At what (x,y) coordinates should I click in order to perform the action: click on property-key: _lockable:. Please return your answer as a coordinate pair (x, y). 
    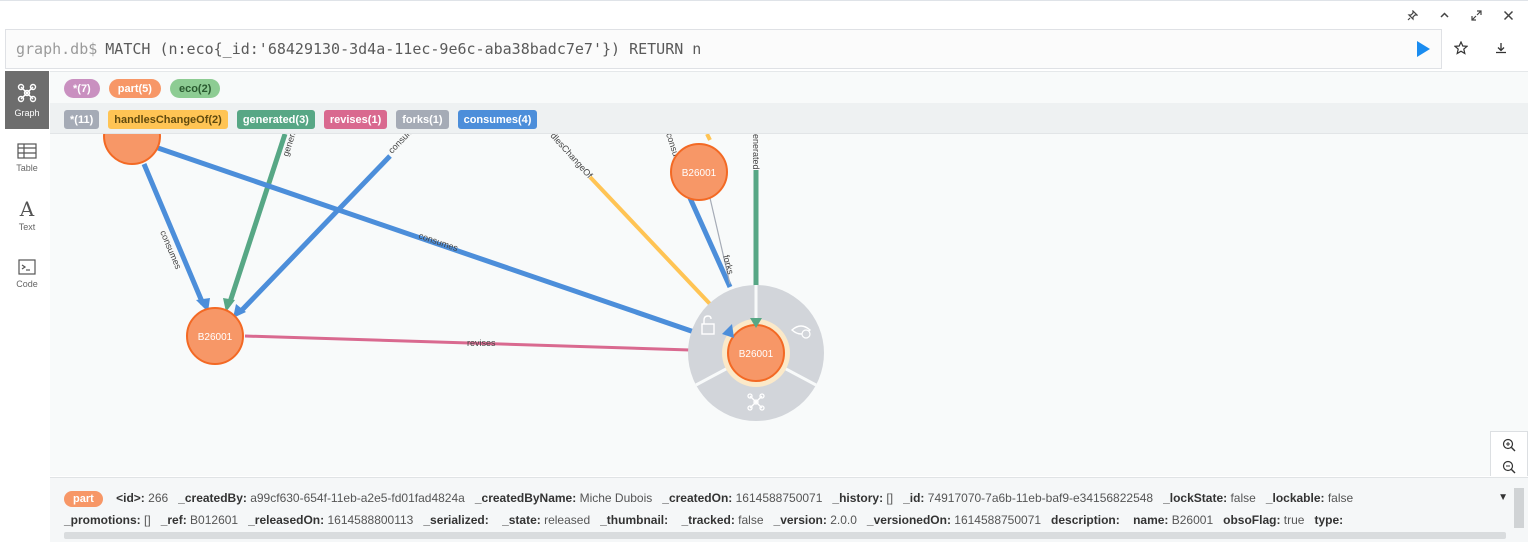
    Looking at the image, I should click on (1295, 498).